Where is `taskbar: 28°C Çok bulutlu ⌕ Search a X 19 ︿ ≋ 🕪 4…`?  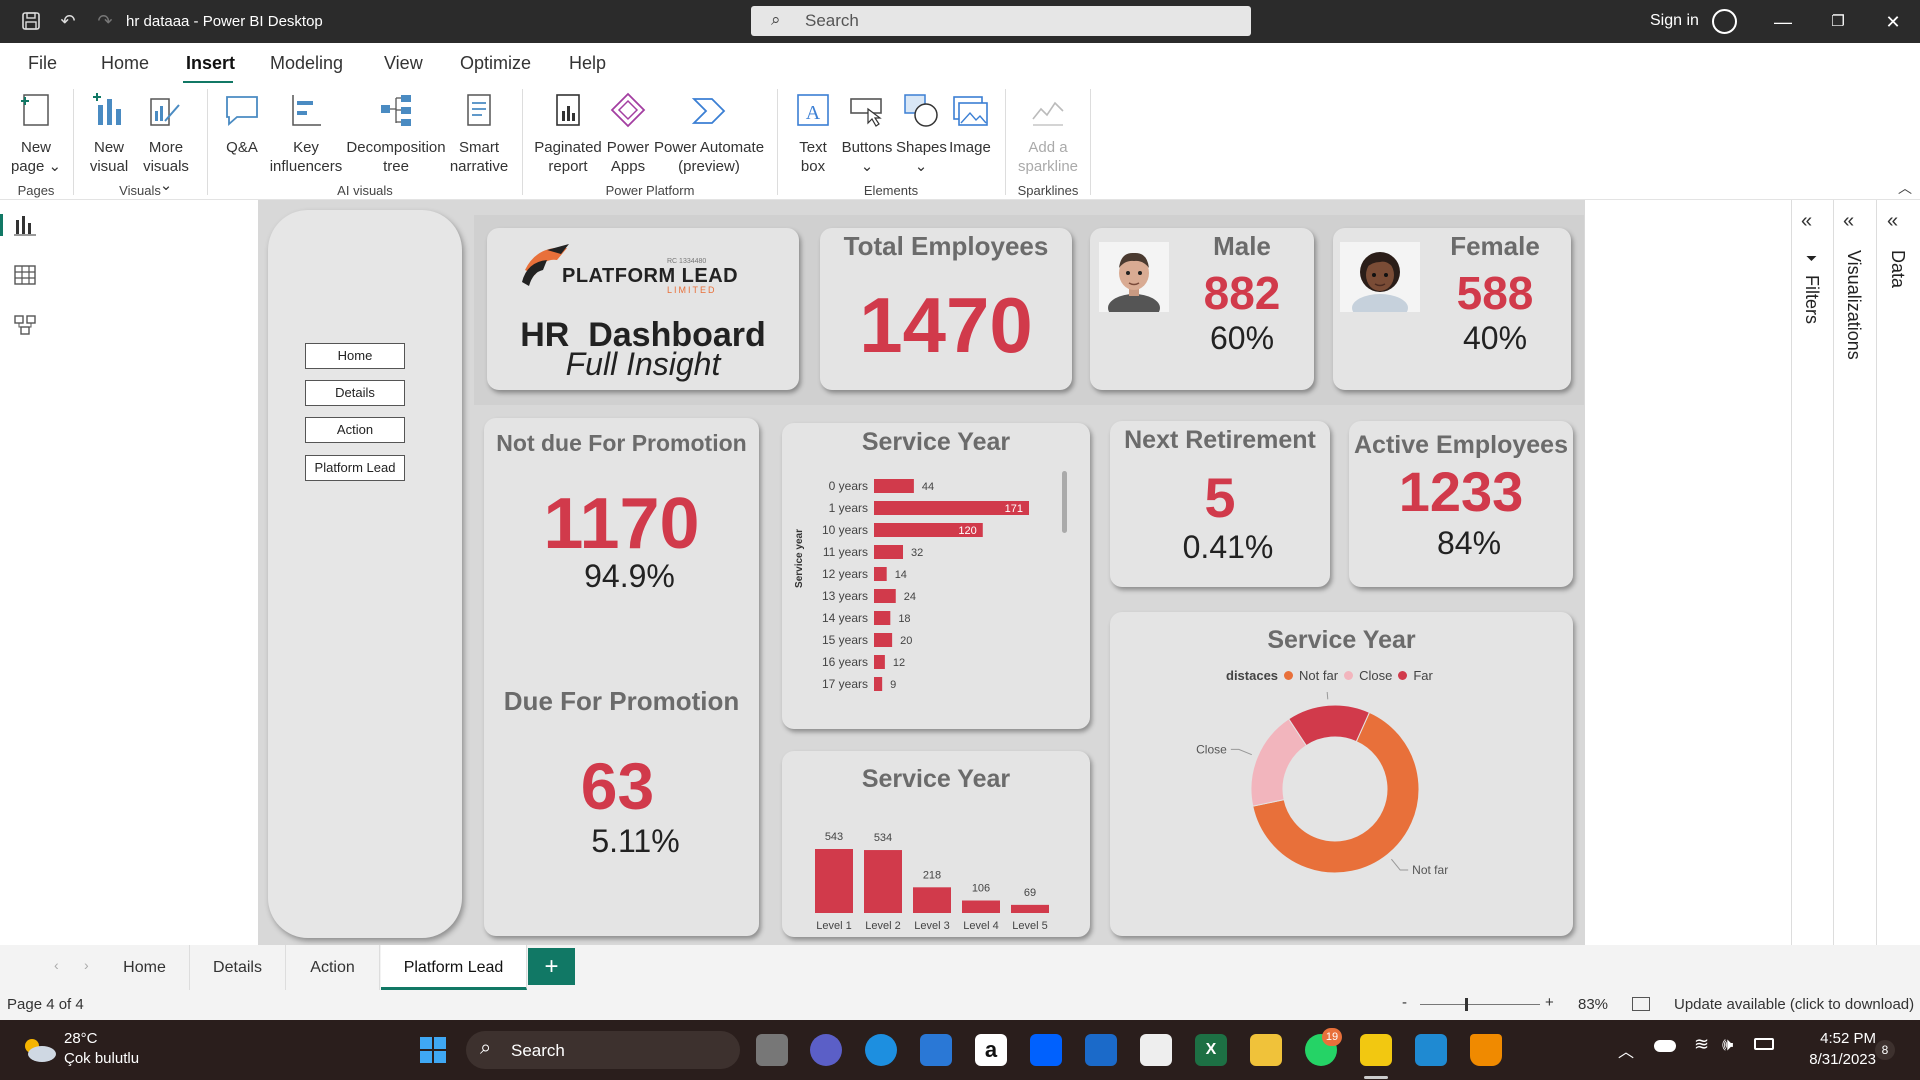 taskbar: 28°C Çok bulutlu ⌕ Search a X 19 ︿ ≋ 🕪 4… is located at coordinates (960, 1050).